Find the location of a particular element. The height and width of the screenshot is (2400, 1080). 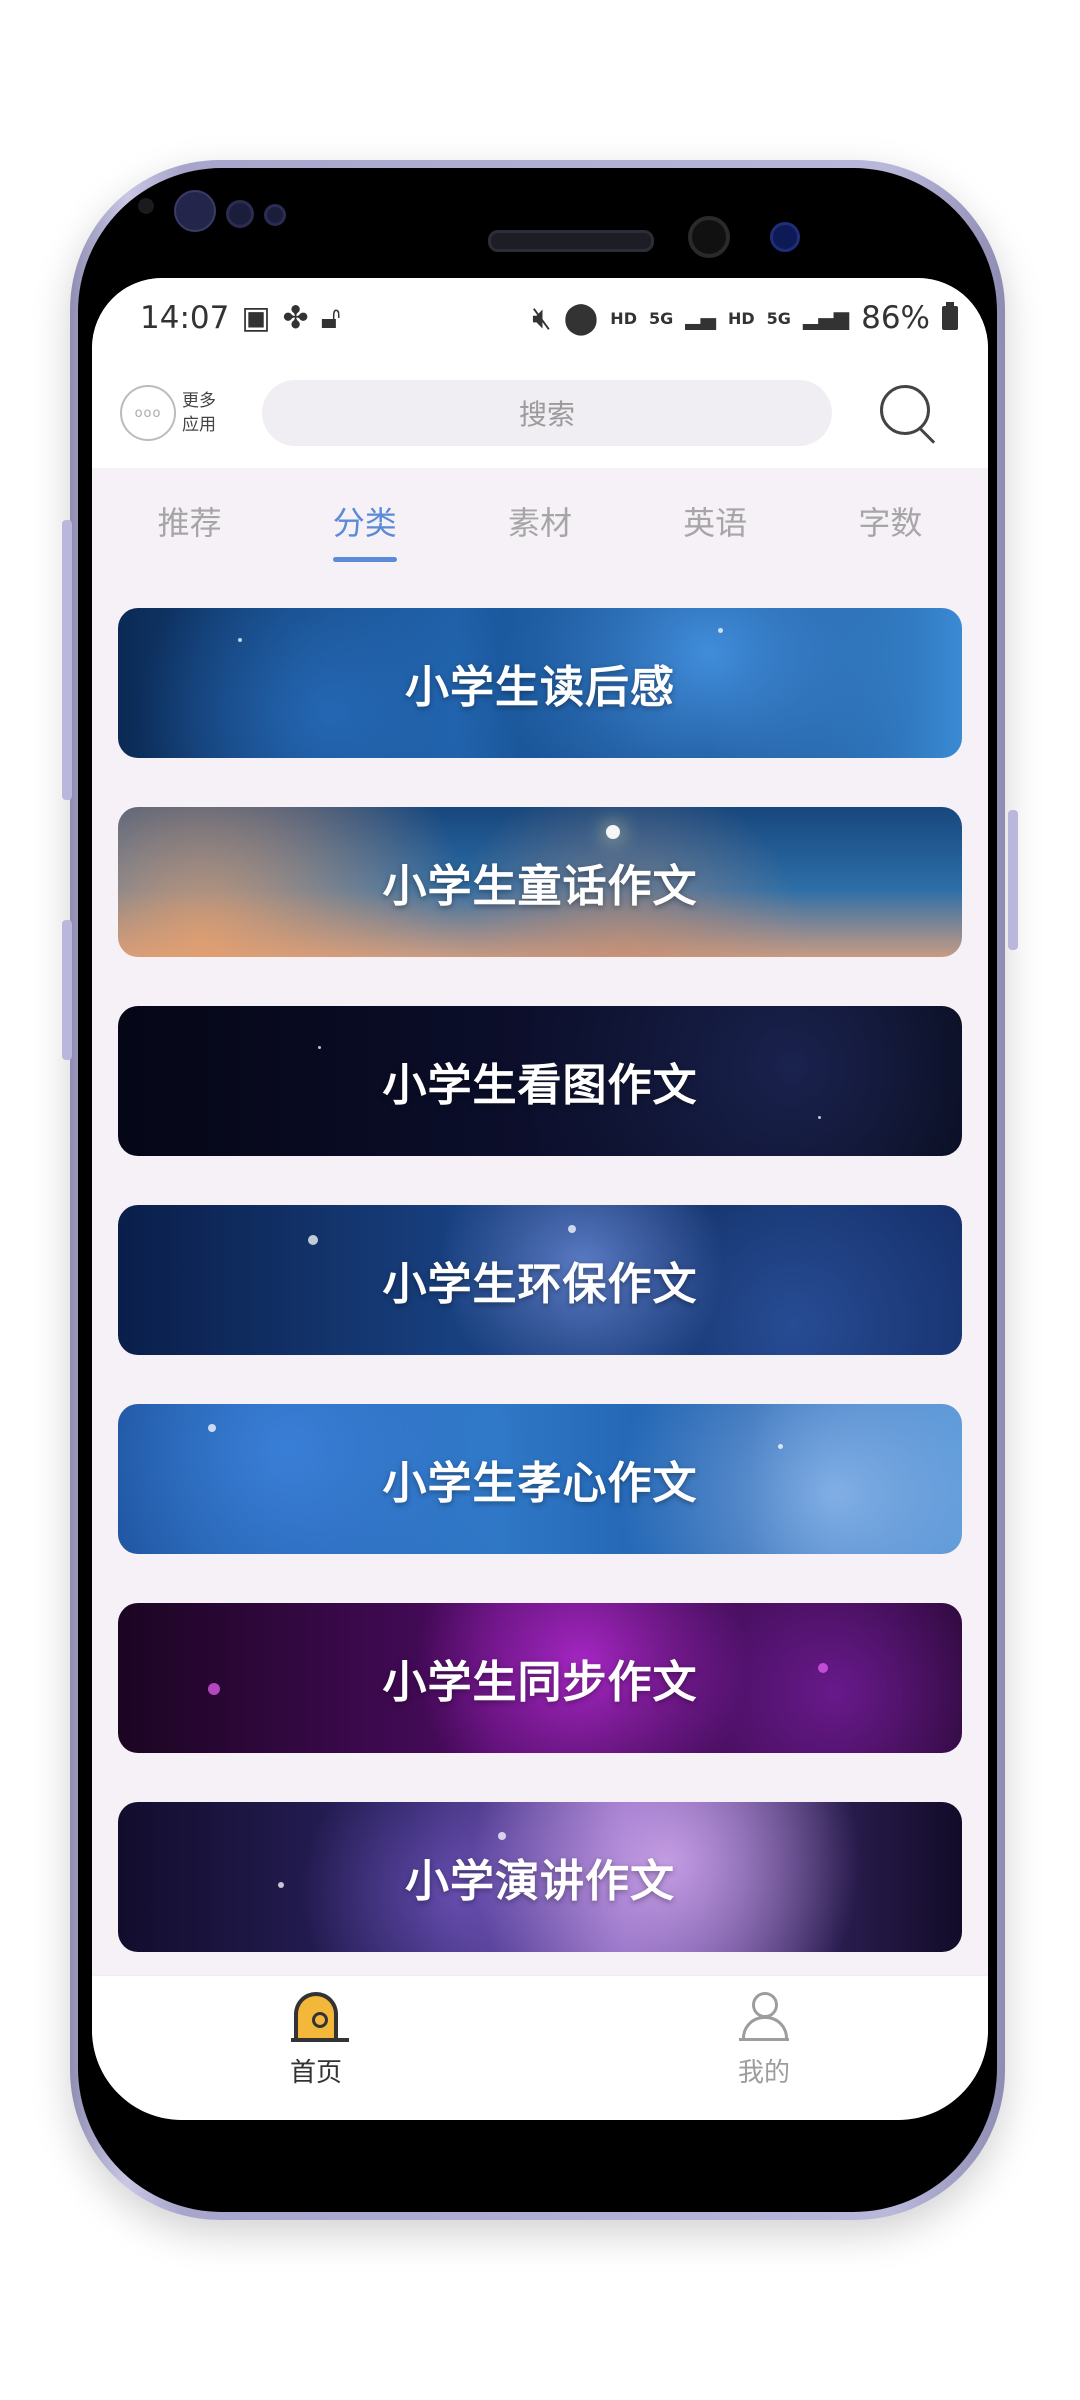

more-apps-line1: 更多 is located at coordinates (199, 401).